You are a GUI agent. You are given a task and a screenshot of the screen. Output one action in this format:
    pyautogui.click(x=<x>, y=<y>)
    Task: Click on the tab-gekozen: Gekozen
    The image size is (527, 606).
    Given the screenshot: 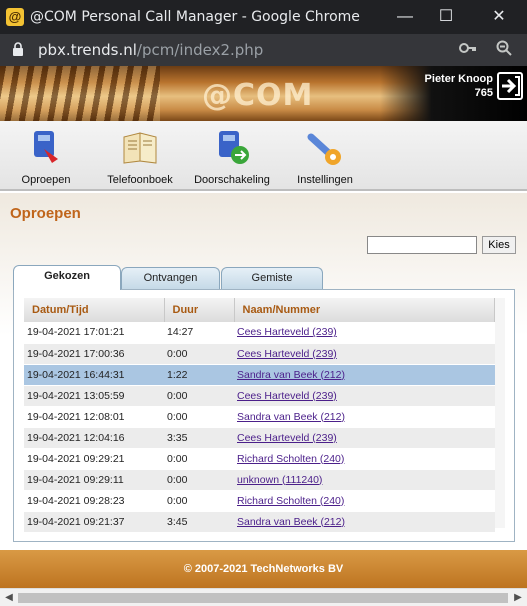 What is the action you would take?
    pyautogui.click(x=67, y=277)
    